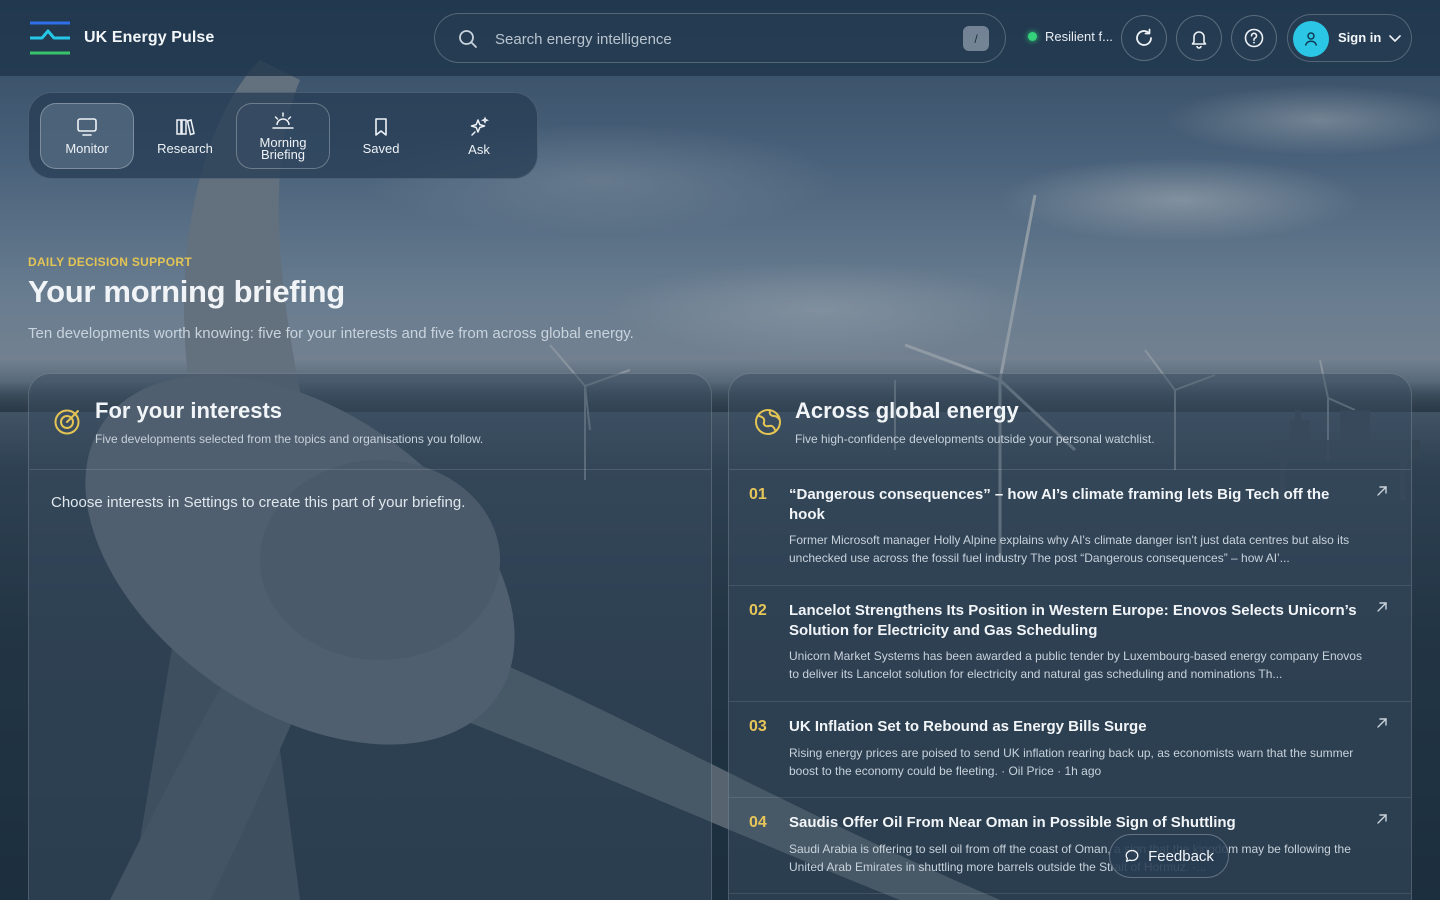 The width and height of the screenshot is (1440, 900). What do you see at coordinates (1395, 38) in the screenshot?
I see `chevron-down-icon` at bounding box center [1395, 38].